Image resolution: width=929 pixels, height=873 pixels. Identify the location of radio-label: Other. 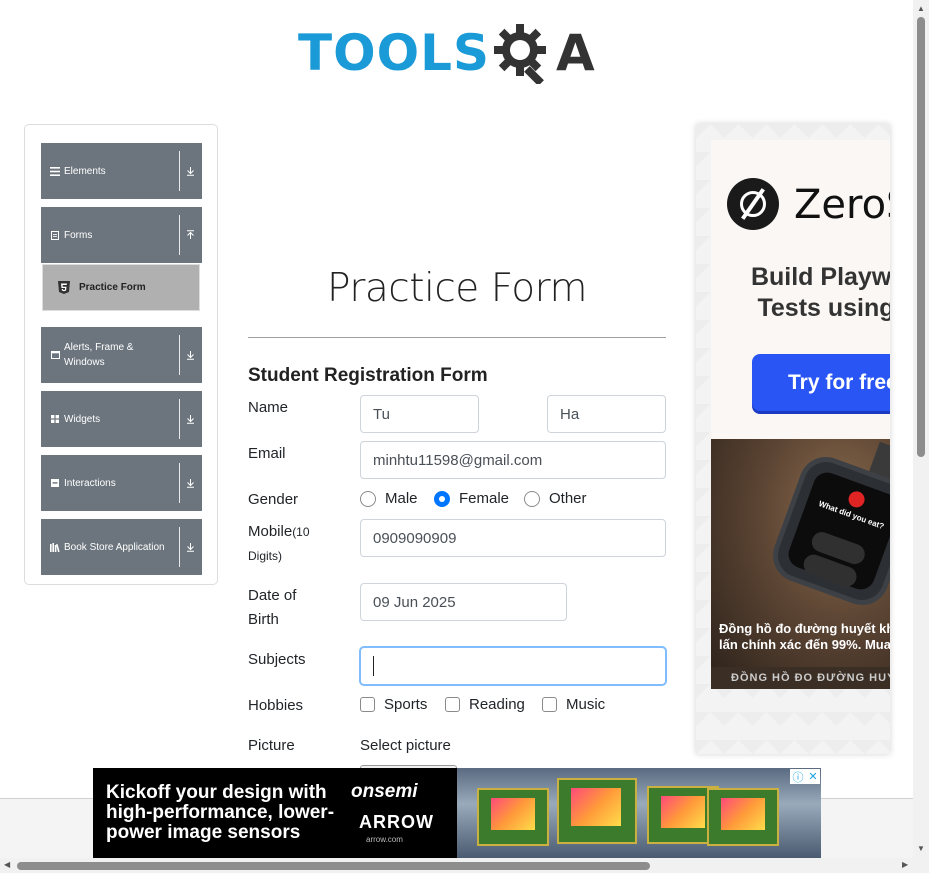
(568, 498).